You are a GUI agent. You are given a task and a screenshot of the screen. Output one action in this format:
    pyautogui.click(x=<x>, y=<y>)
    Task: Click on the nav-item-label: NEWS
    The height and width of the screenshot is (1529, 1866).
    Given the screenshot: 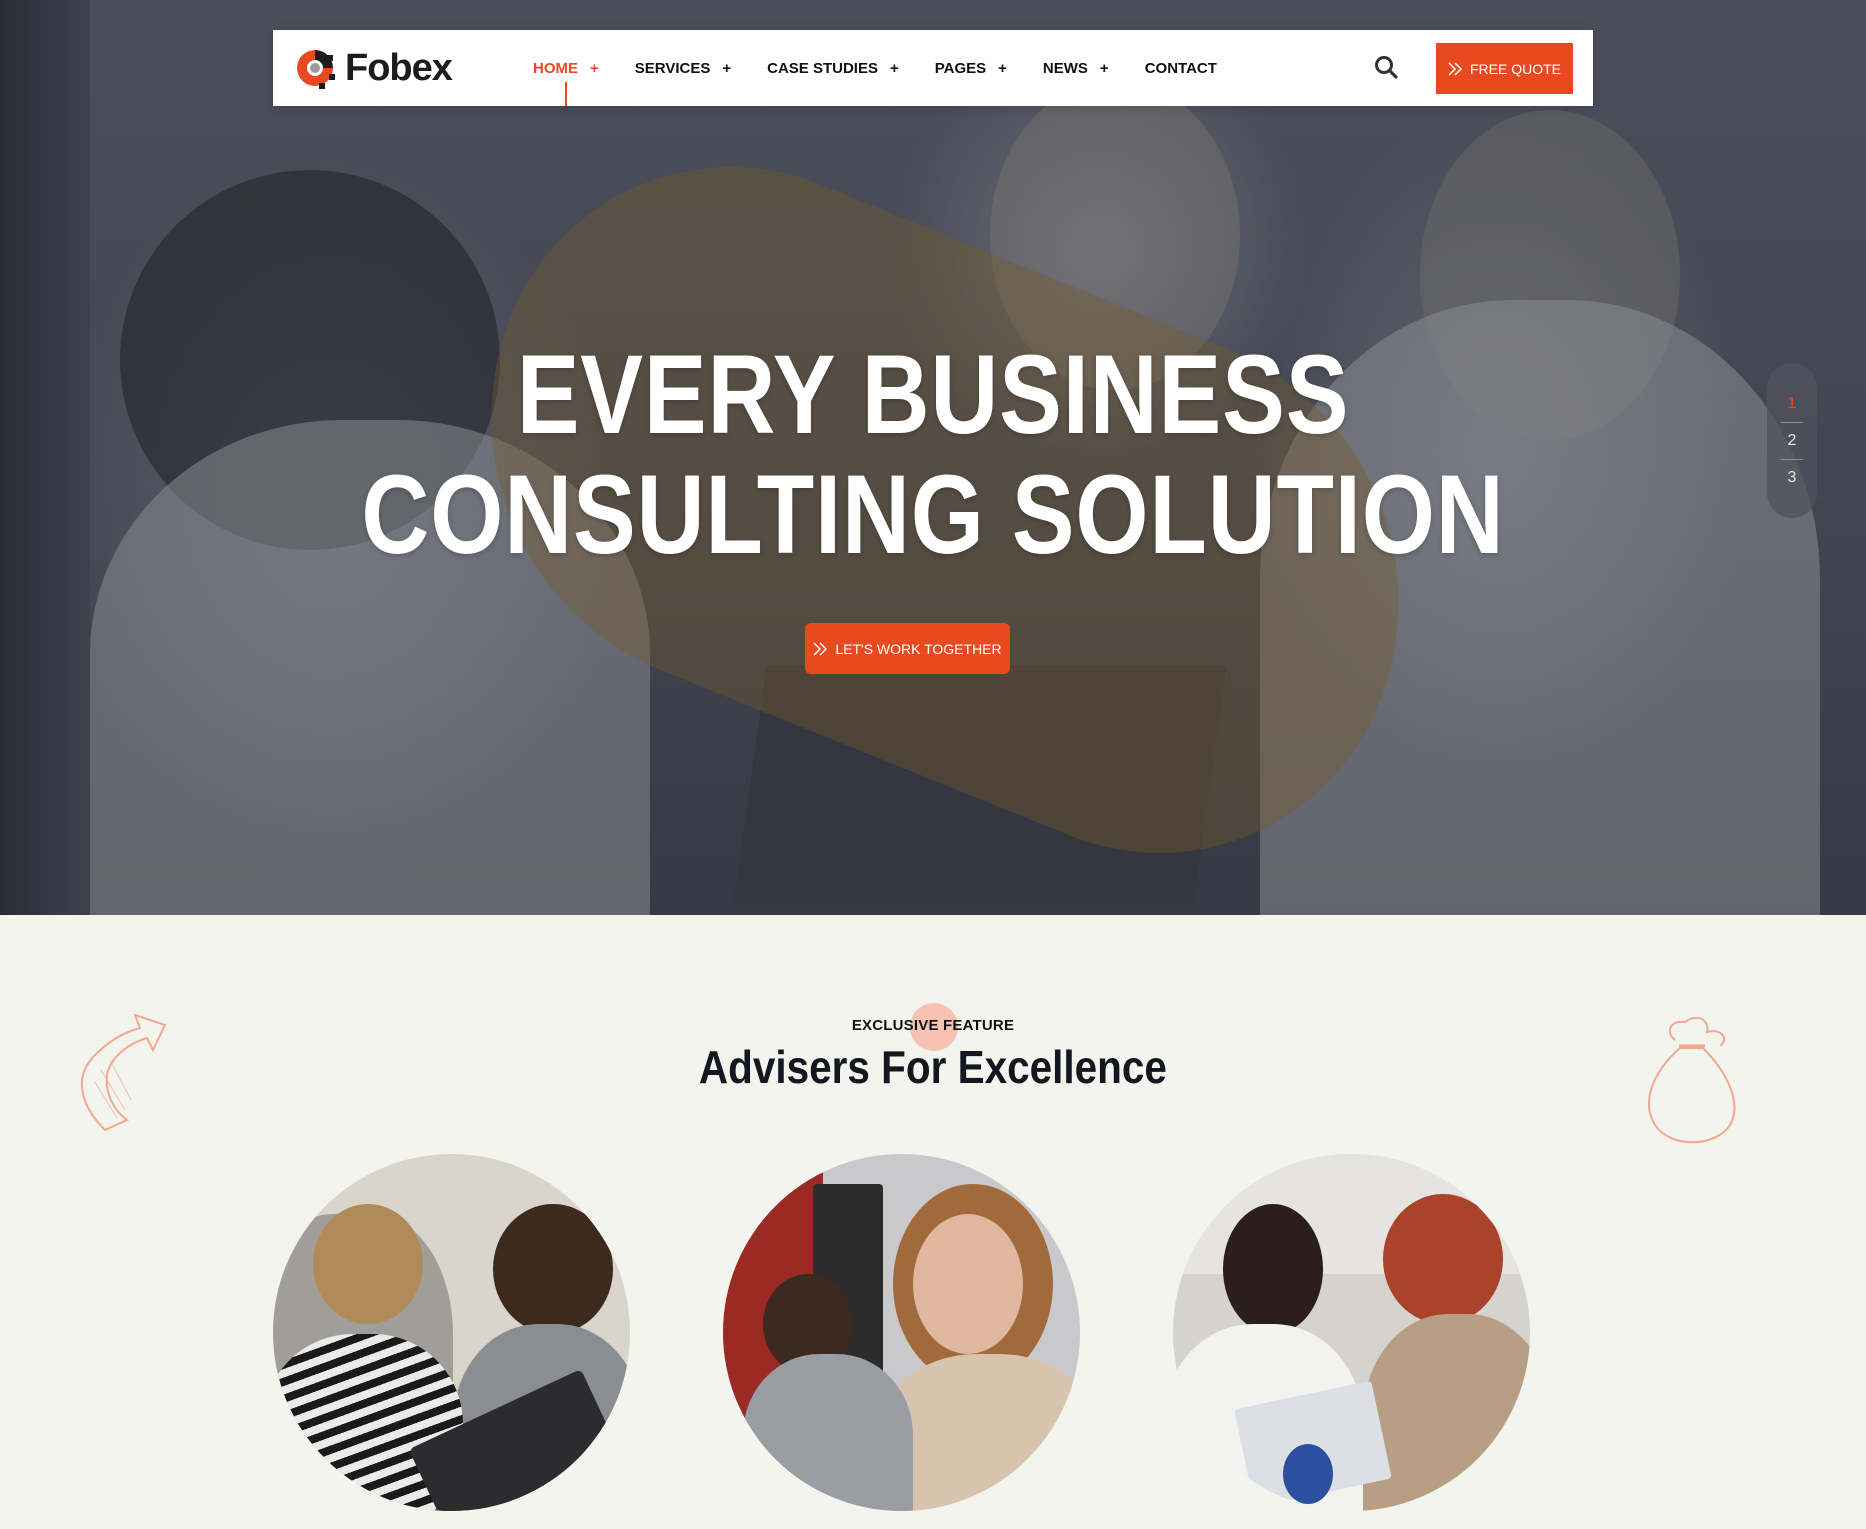 What is the action you would take?
    pyautogui.click(x=1065, y=68)
    